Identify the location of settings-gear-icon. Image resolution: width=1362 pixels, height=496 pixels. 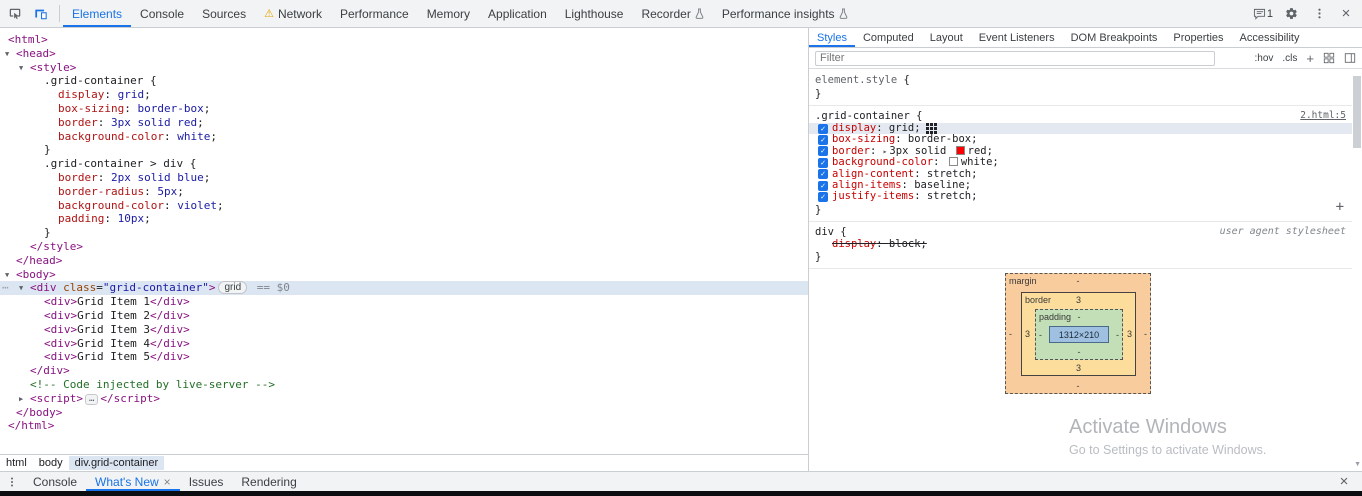
(1291, 14).